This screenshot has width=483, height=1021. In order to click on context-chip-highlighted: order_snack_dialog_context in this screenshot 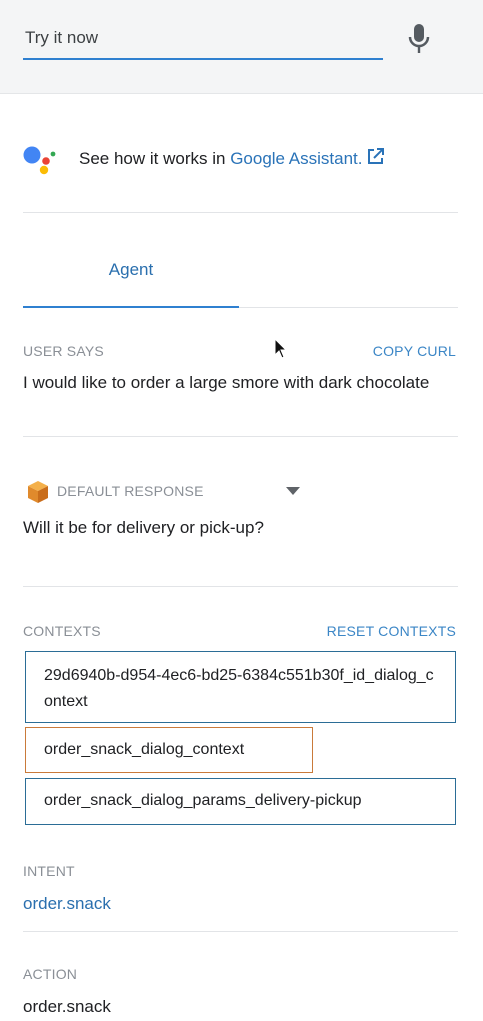, I will do `click(169, 750)`.